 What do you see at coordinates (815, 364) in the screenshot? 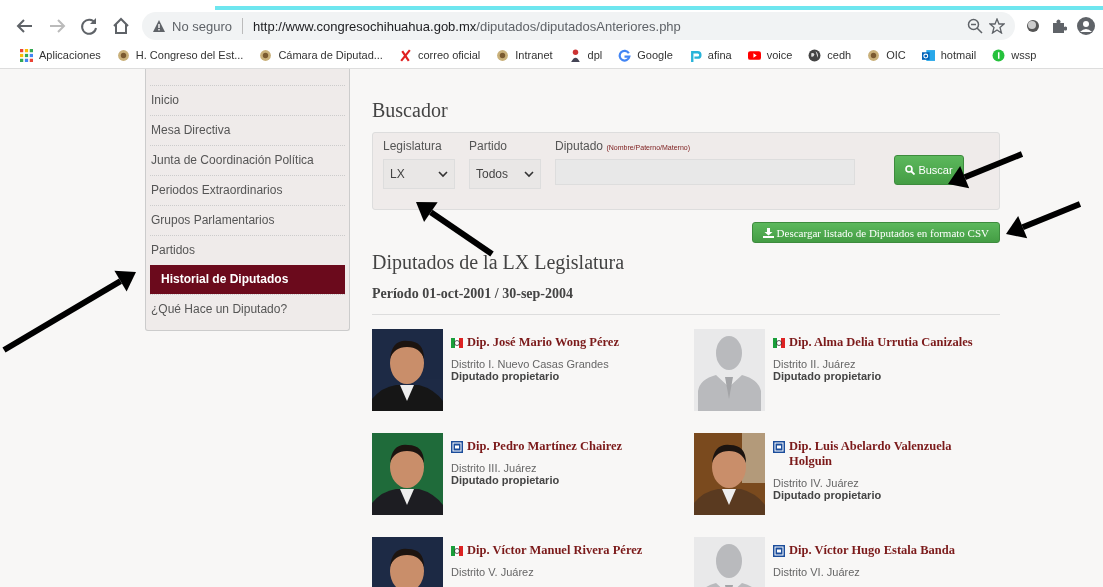
I see `district-text: Distrito II. Juárez` at bounding box center [815, 364].